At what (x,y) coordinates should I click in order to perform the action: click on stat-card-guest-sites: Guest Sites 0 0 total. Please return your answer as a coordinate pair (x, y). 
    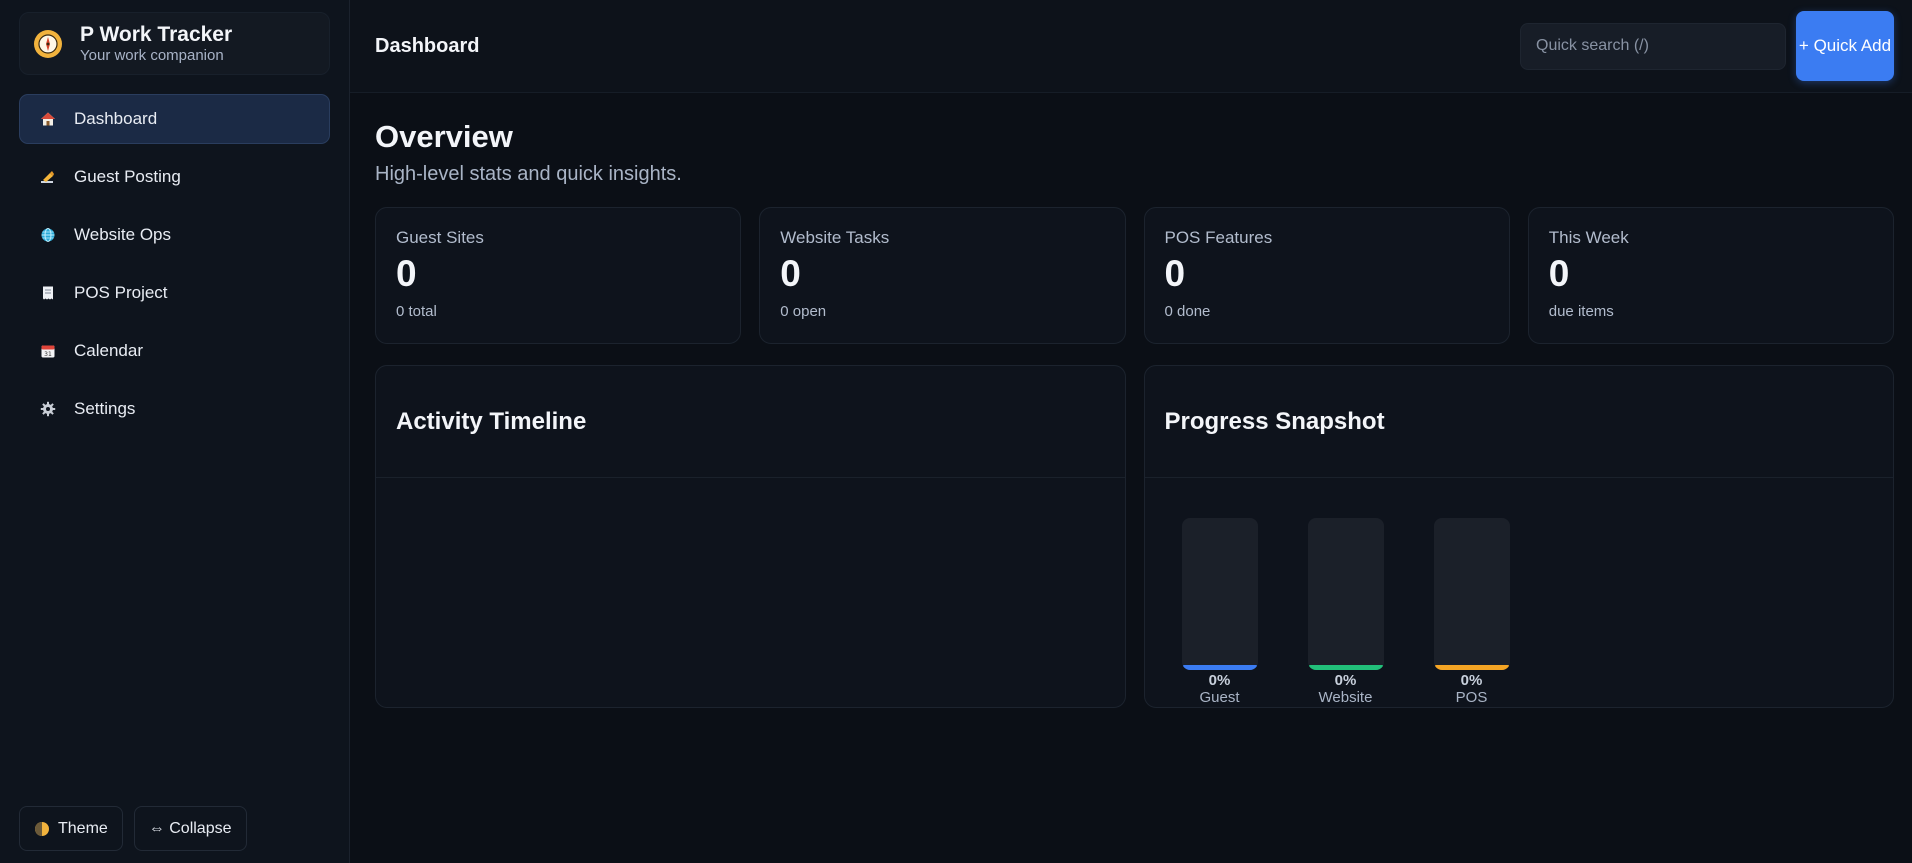
    Looking at the image, I should click on (558, 275).